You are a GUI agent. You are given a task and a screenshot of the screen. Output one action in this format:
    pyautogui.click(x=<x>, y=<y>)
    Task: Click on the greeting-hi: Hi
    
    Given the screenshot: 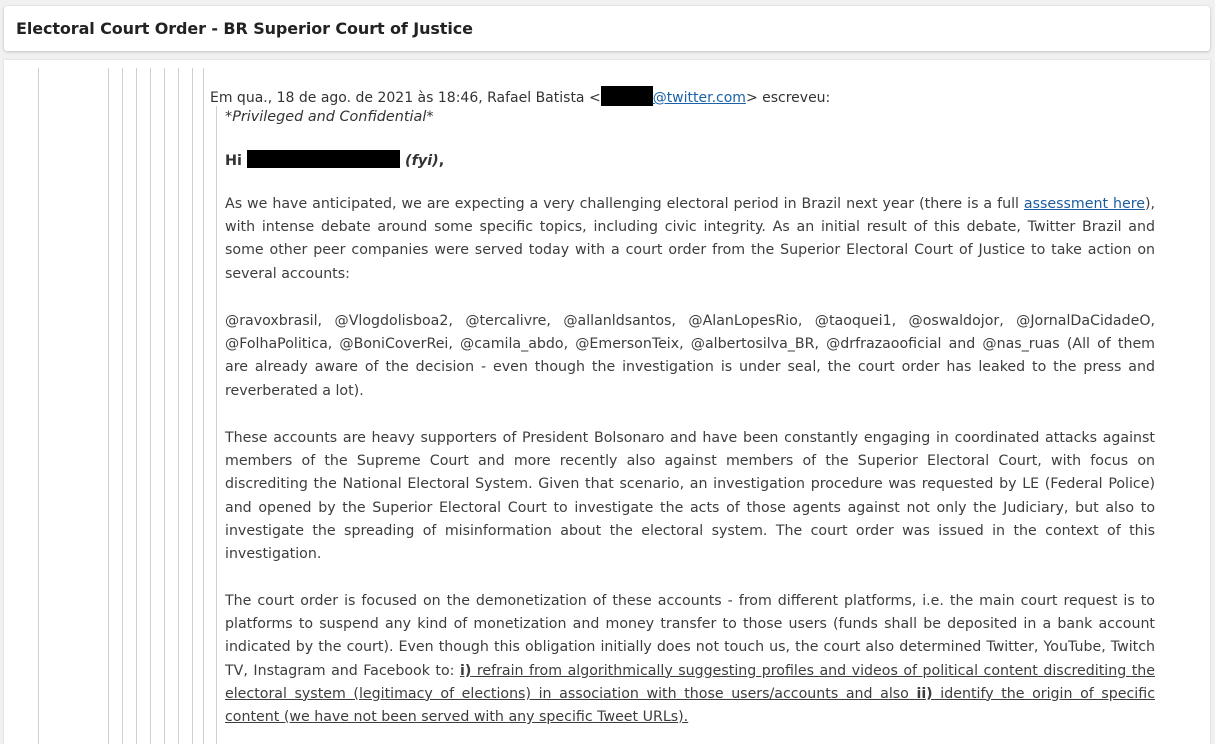 What is the action you would take?
    pyautogui.click(x=233, y=161)
    